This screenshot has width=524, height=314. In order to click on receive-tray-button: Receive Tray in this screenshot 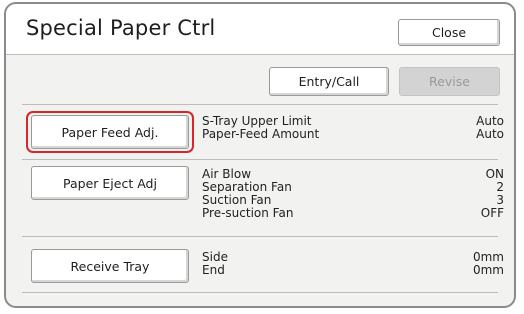, I will do `click(110, 266)`.